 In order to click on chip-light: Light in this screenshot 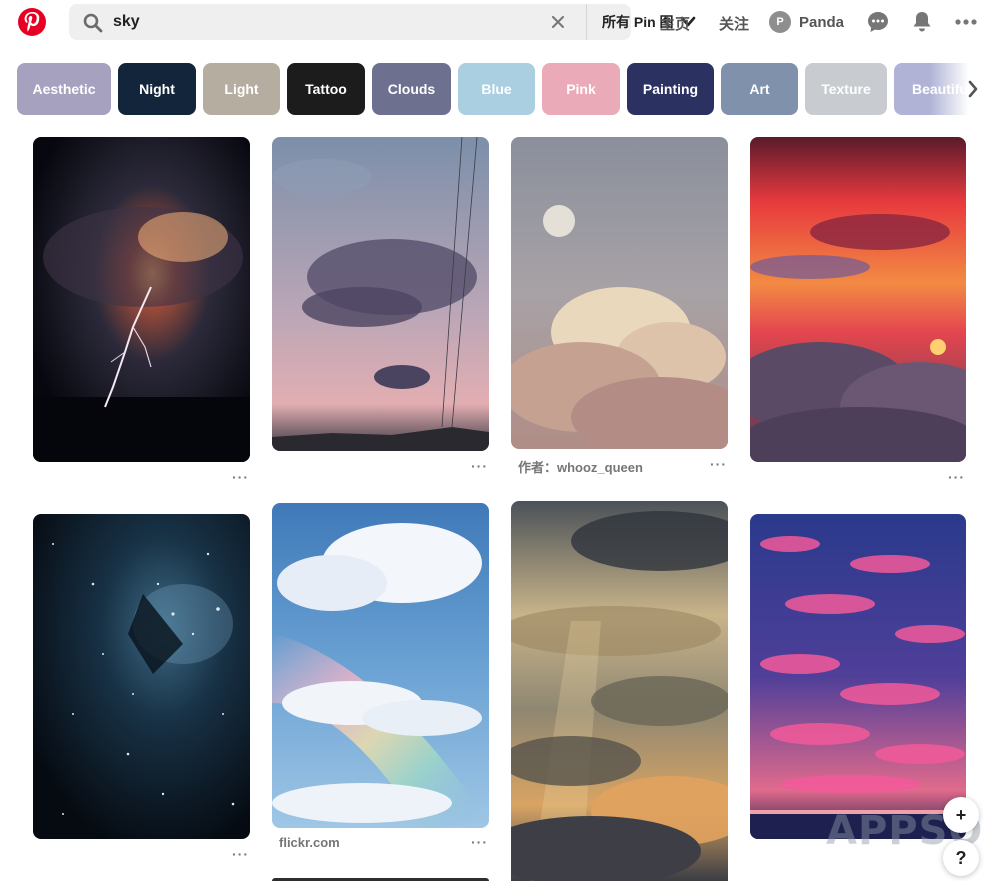, I will do `click(241, 89)`.